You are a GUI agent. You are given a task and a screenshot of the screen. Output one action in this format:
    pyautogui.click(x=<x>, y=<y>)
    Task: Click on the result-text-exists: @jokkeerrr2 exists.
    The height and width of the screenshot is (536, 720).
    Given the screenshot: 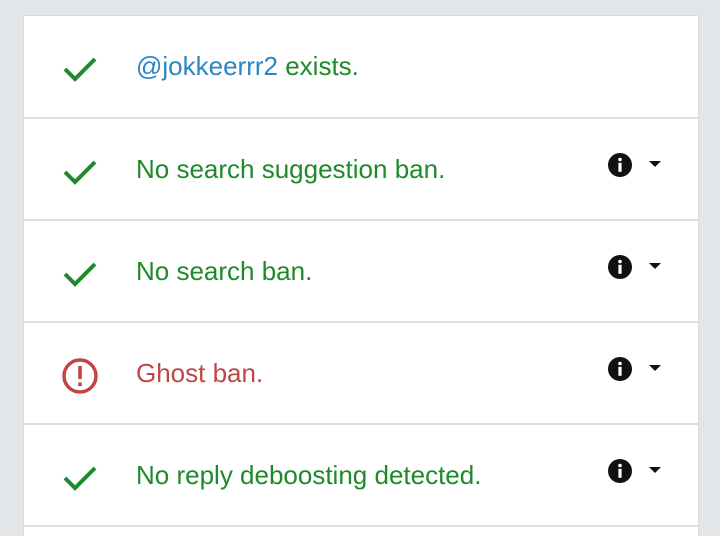 What is the action you would take?
    pyautogui.click(x=247, y=66)
    